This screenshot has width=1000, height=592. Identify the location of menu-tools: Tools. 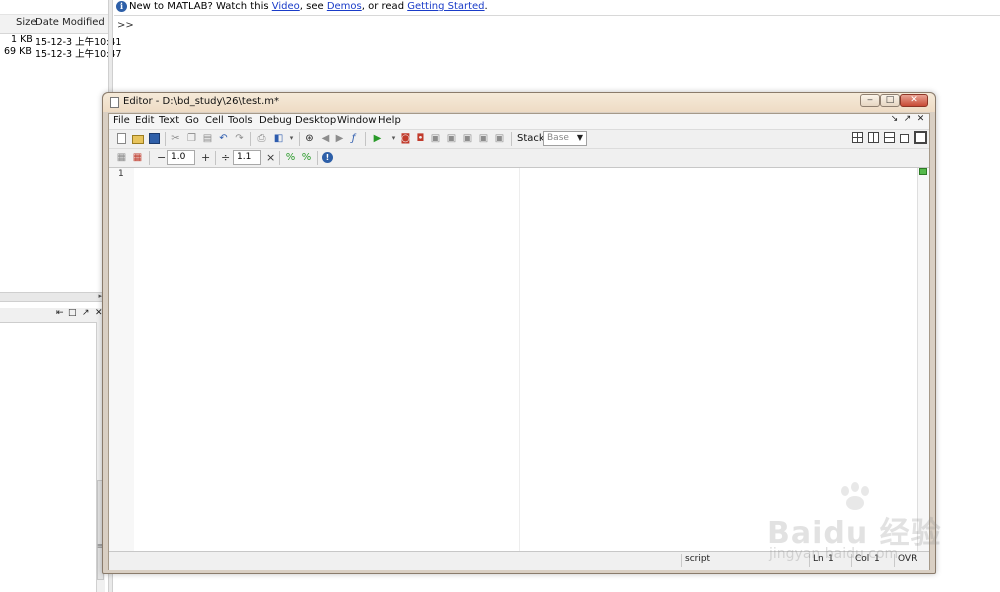
(240, 120).